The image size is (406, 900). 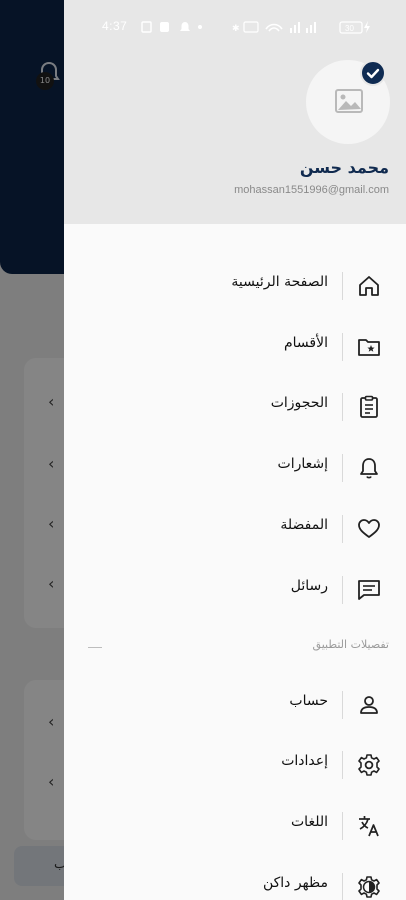 I want to click on verified-check-icon, so click(x=373, y=73).